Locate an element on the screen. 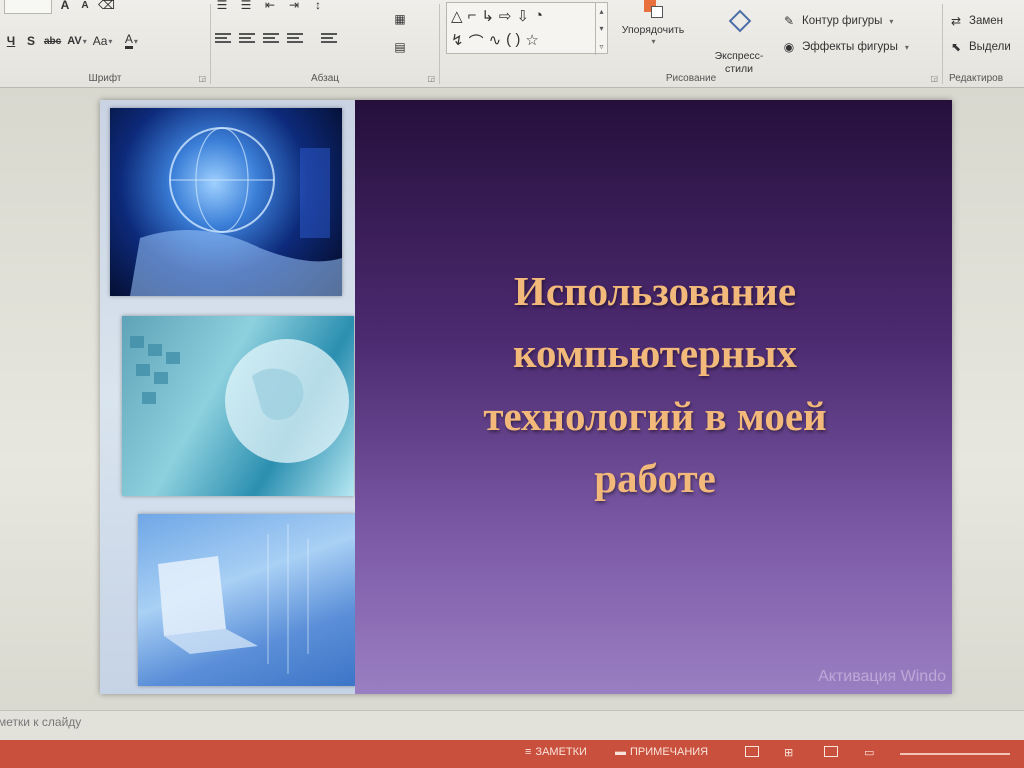 This screenshot has height=768, width=1024. replace-icon: ⇄ is located at coordinates (956, 21).